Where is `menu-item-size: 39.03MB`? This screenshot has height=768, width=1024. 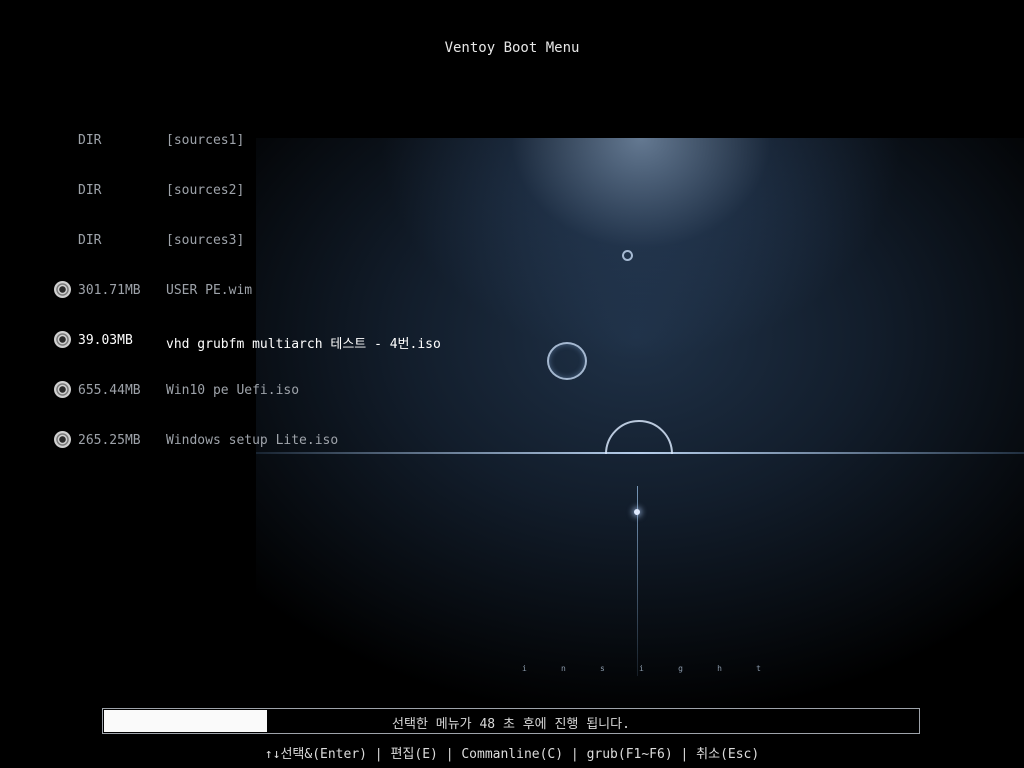 menu-item-size: 39.03MB is located at coordinates (105, 340).